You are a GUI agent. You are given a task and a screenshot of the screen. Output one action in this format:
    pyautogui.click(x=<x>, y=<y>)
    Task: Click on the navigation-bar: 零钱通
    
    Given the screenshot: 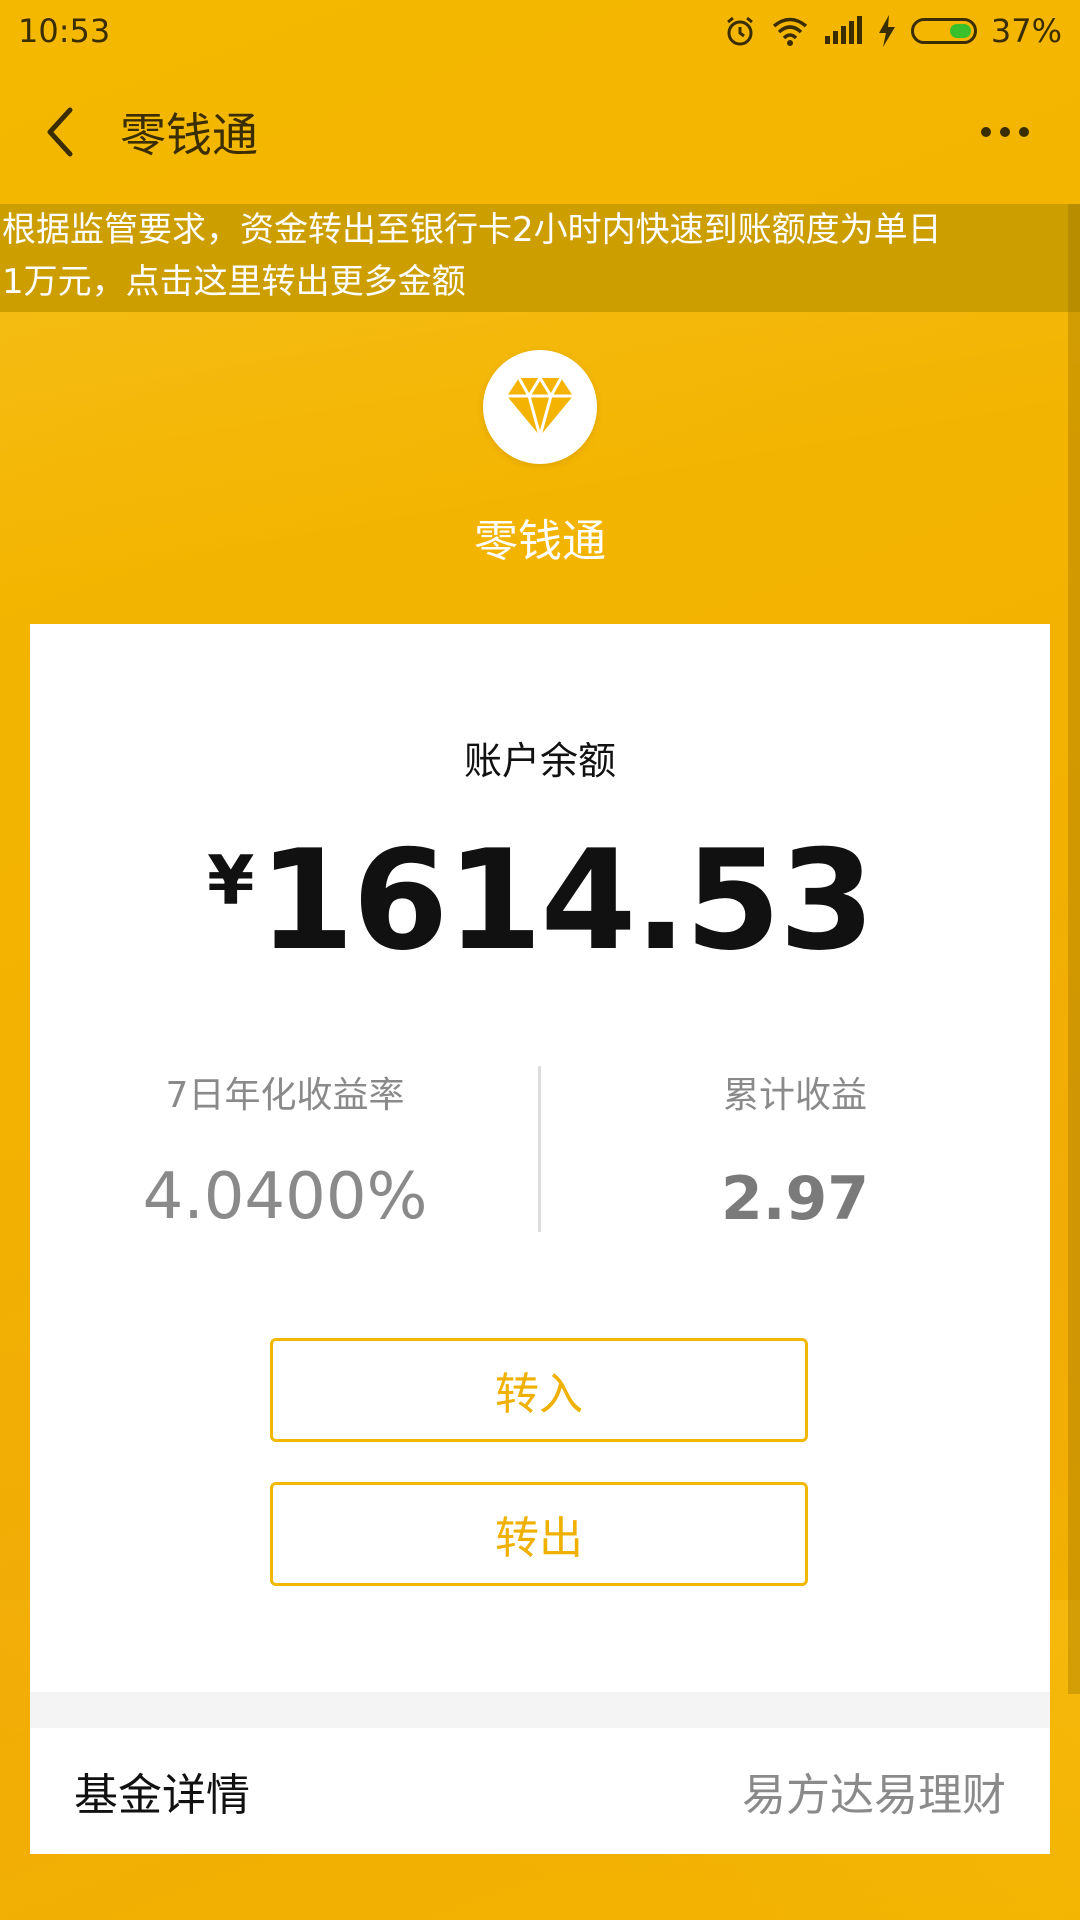 What is the action you would take?
    pyautogui.click(x=540, y=132)
    